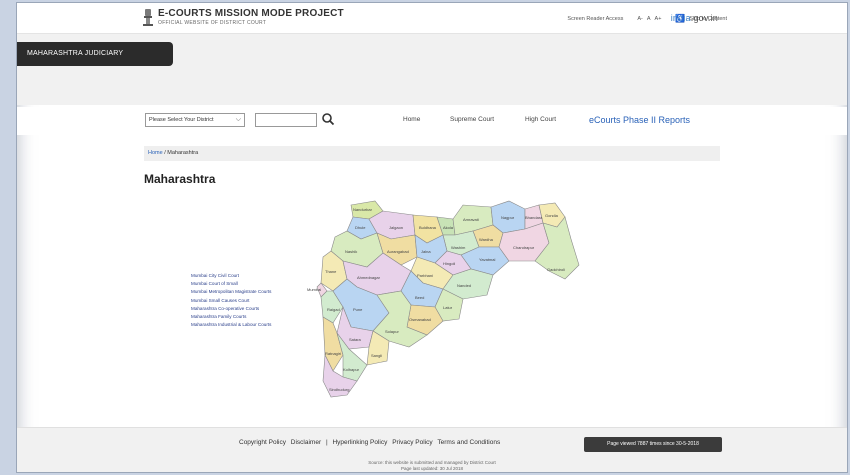 The image size is (850, 475). I want to click on court-link-family: Maharashtra Family Courts, so click(231, 317).